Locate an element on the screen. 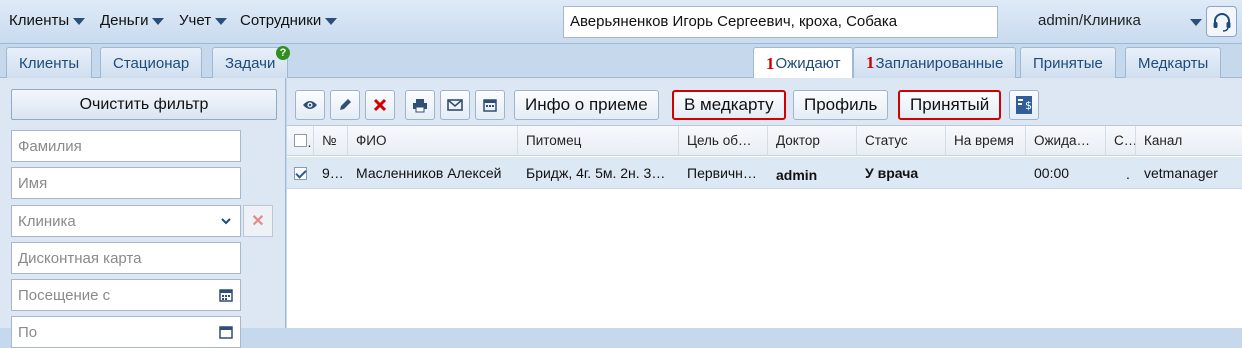  tab-medcards-label: Медкарты is located at coordinates (1173, 63).